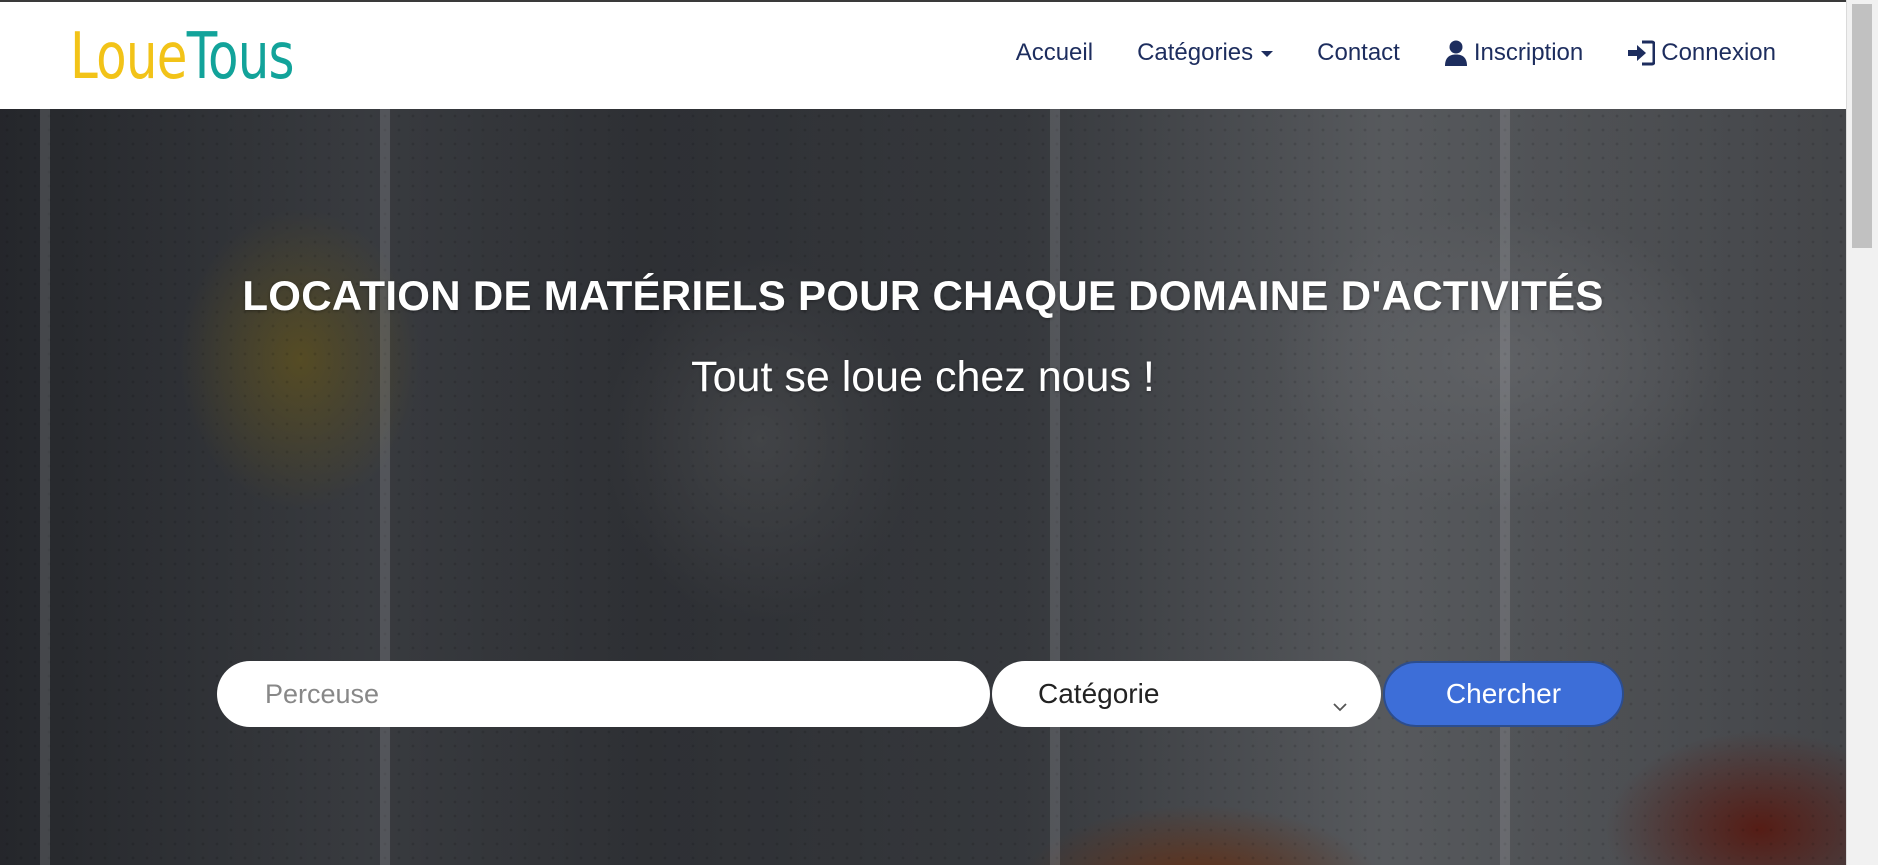  I want to click on nav-dropdown-categories: Catégories, so click(1205, 53).